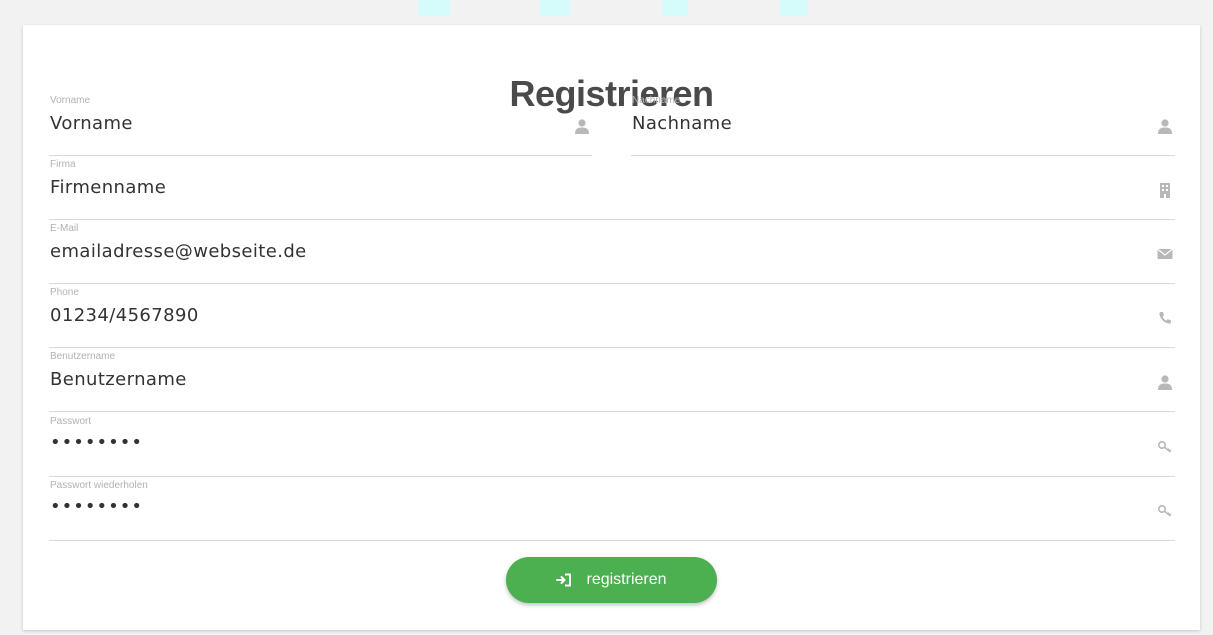 This screenshot has height=635, width=1213. I want to click on nachname-label: Nachname, so click(656, 100).